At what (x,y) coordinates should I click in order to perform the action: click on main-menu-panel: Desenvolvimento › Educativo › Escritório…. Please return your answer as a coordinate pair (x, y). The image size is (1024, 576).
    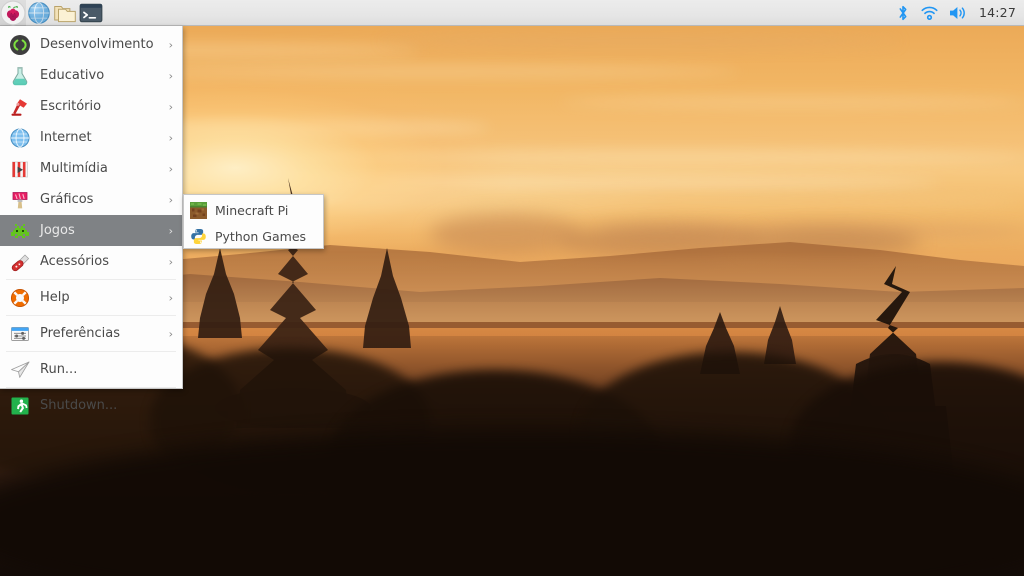
    Looking at the image, I should click on (91, 220).